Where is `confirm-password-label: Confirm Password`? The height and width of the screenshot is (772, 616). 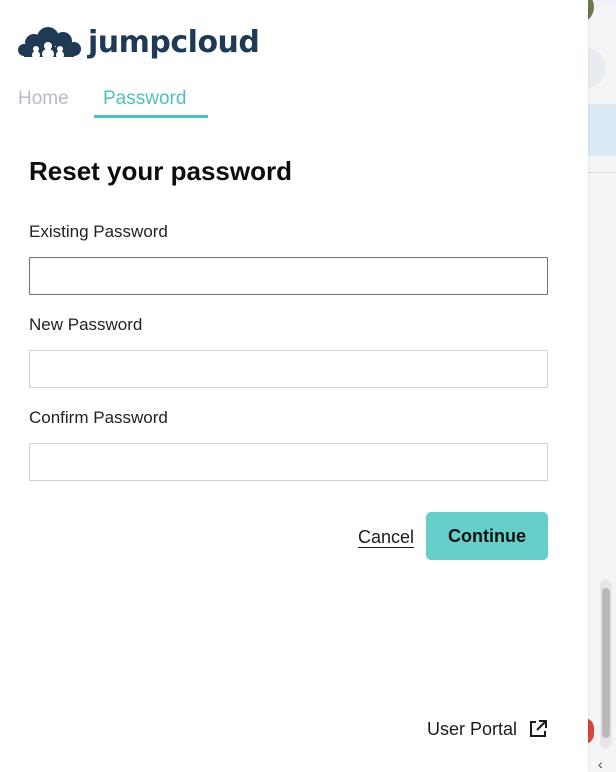
confirm-password-label: Confirm Password is located at coordinates (98, 417).